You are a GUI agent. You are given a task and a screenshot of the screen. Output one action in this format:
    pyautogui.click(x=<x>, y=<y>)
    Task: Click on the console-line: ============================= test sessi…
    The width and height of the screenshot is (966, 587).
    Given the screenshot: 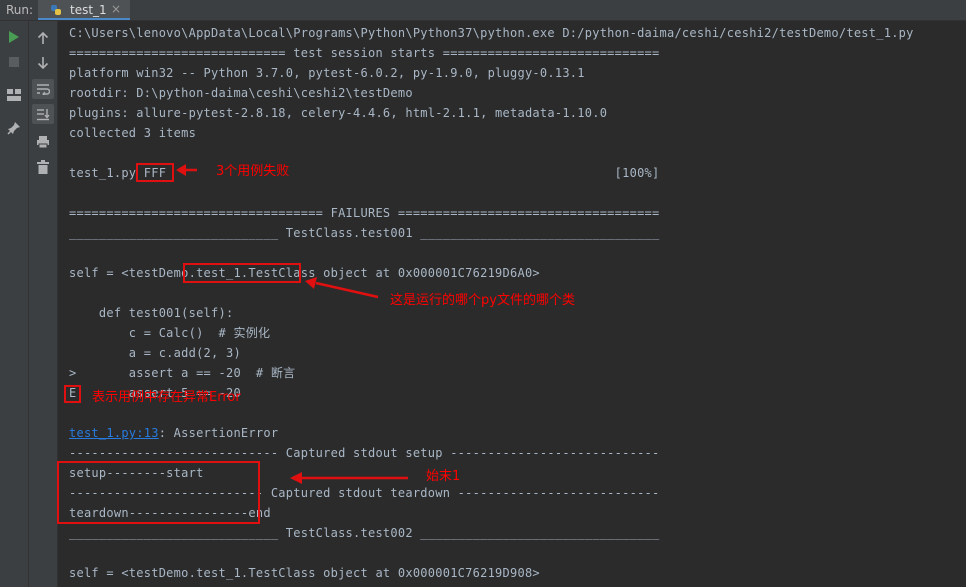 What is the action you would take?
    pyautogui.click(x=364, y=53)
    